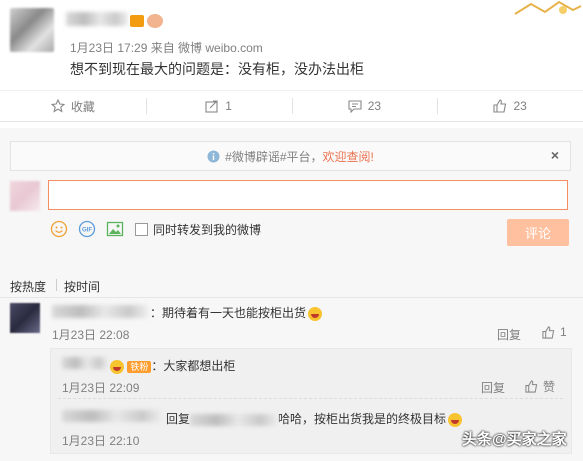 The width and height of the screenshot is (583, 461). What do you see at coordinates (538, 232) in the screenshot?
I see `submit-comment-button: 评论` at bounding box center [538, 232].